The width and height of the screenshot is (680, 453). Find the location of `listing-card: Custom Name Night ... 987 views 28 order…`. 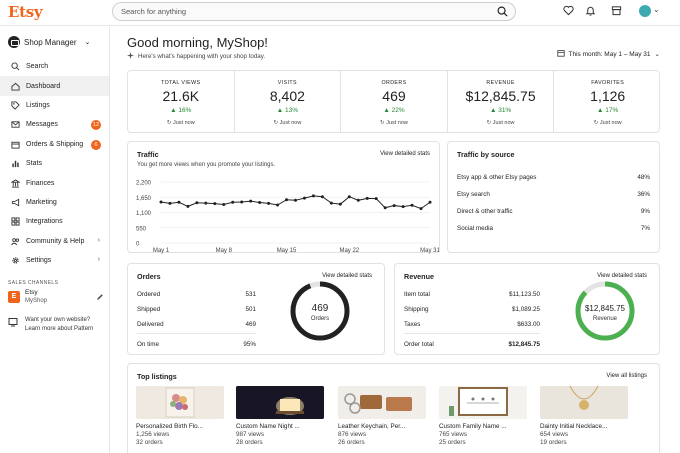

listing-card: Custom Name Night ... 987 views 28 order… is located at coordinates (280, 416).